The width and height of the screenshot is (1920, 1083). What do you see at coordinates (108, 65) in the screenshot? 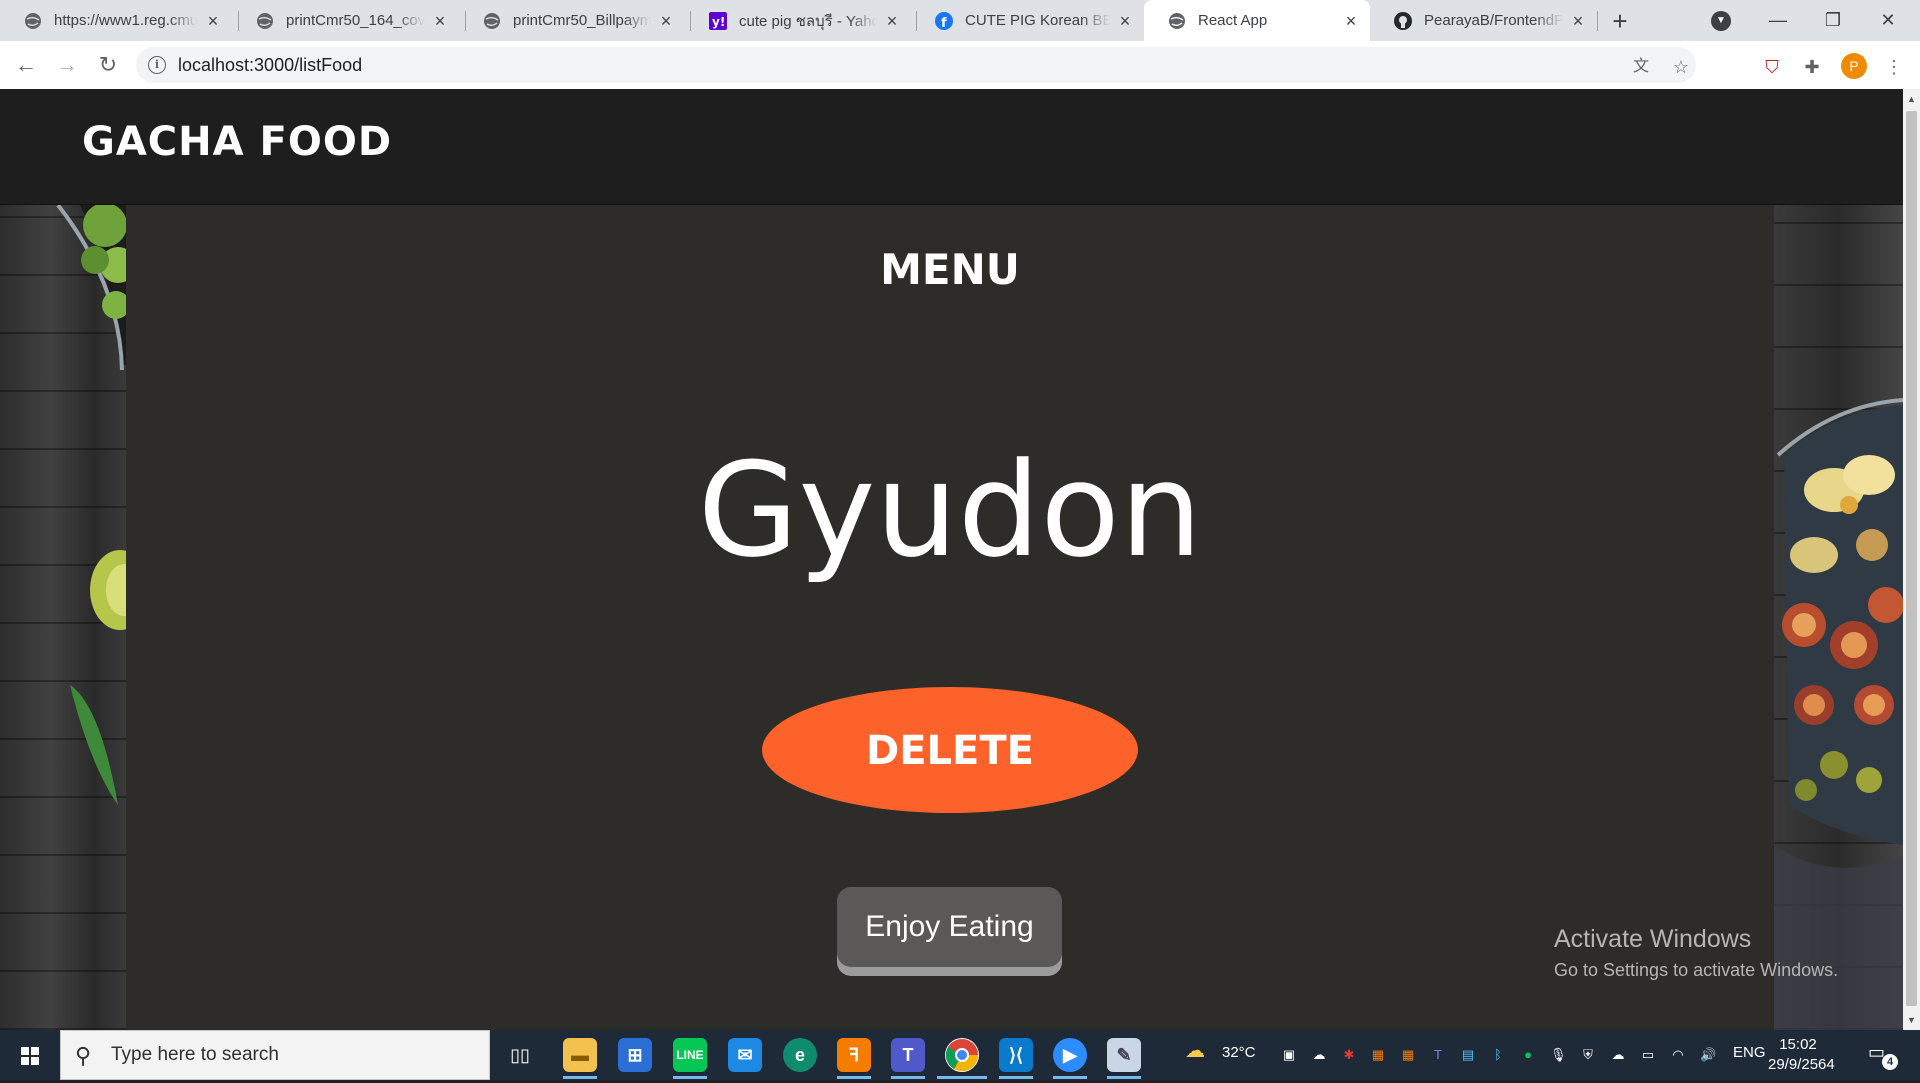
I see `reload-icon: ↻` at bounding box center [108, 65].